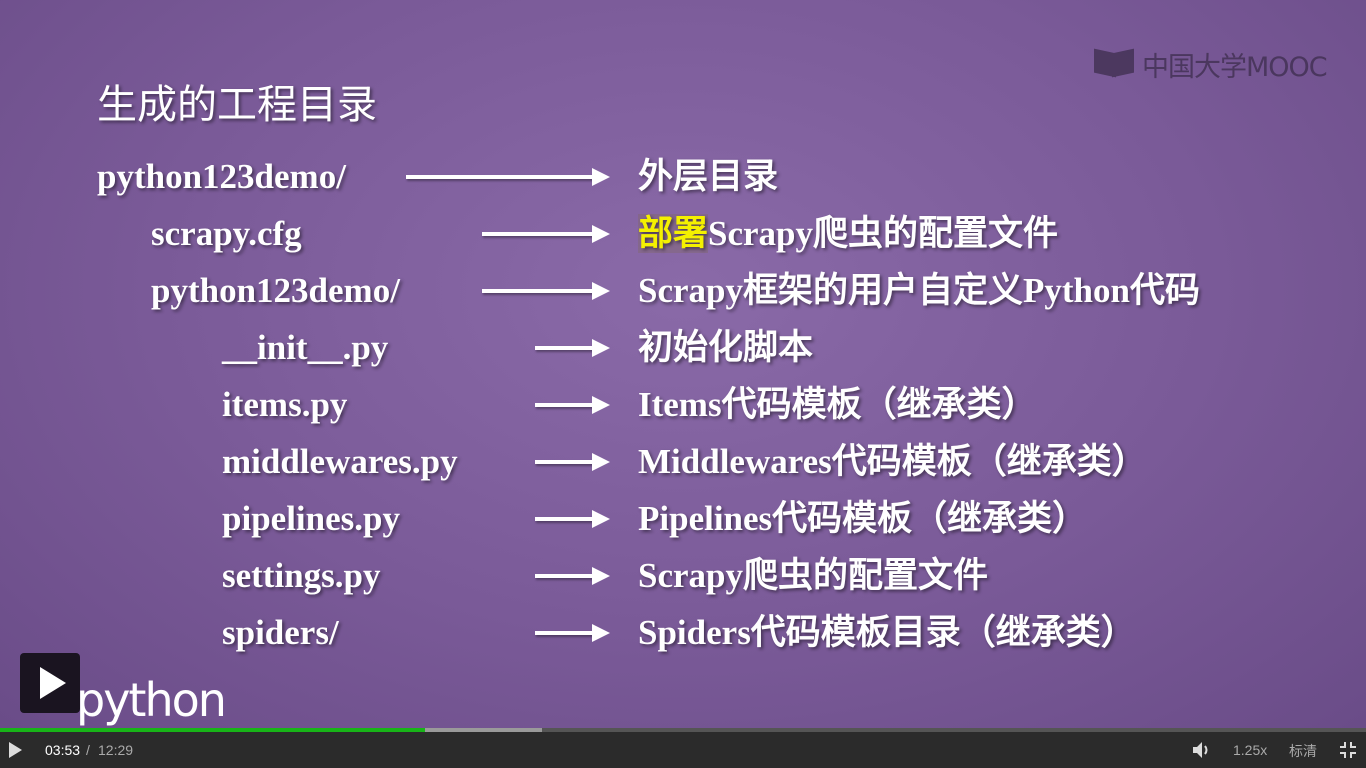  I want to click on directory-row: scrapy.cfg 部署Scrapy爬虫的配置文件, so click(683, 234).